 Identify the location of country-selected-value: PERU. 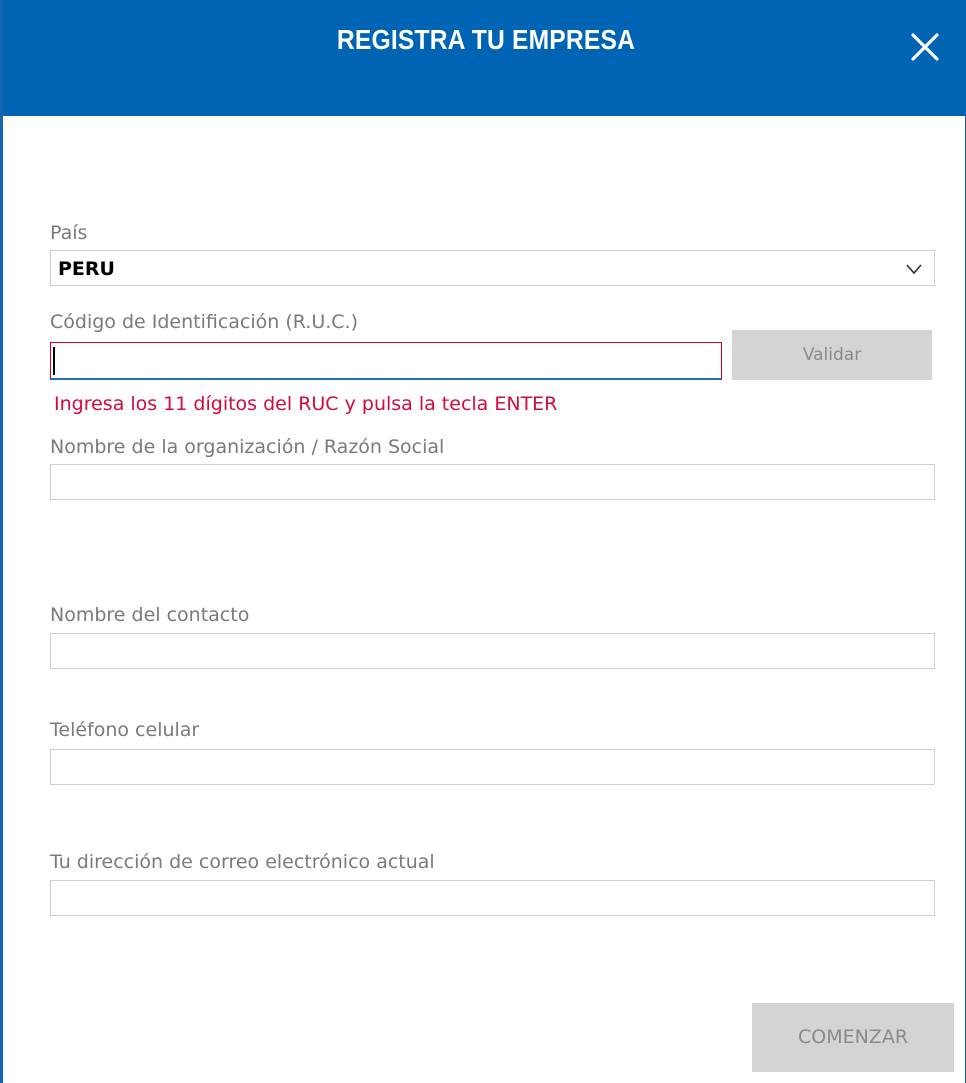
(86, 269).